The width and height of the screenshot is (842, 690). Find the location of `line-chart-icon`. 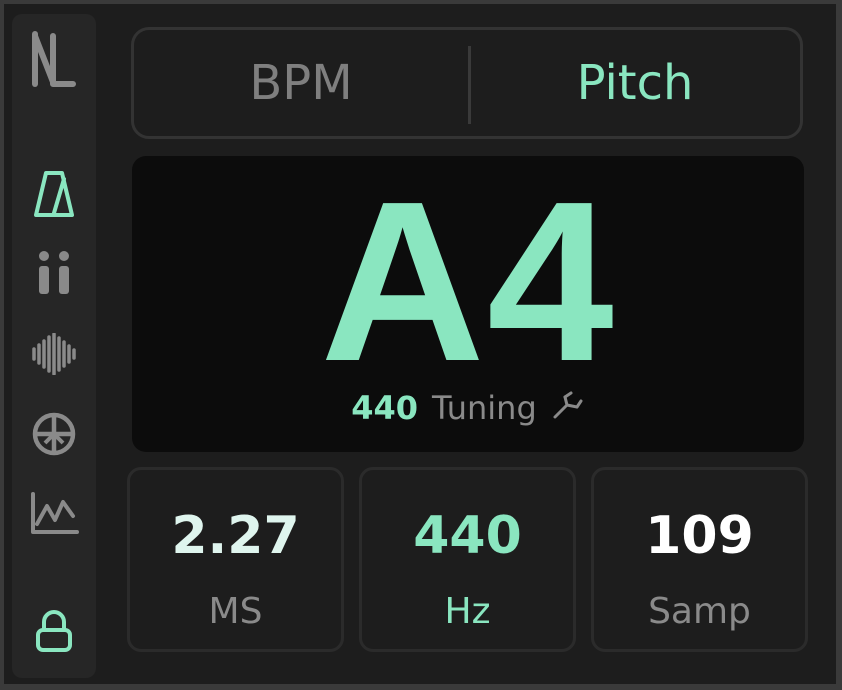

line-chart-icon is located at coordinates (54, 514).